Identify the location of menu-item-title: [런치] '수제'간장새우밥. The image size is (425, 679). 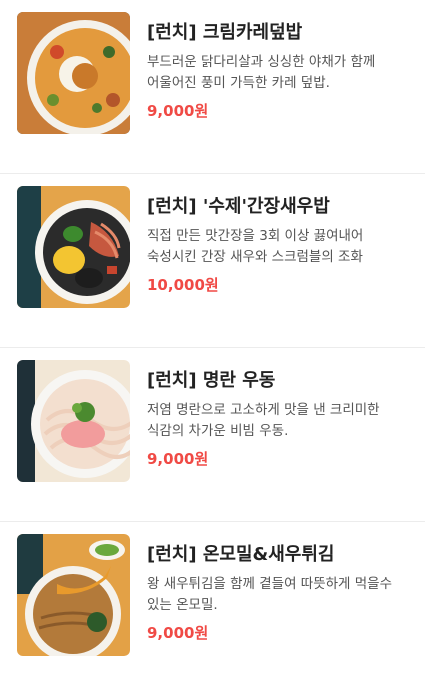
(277, 207).